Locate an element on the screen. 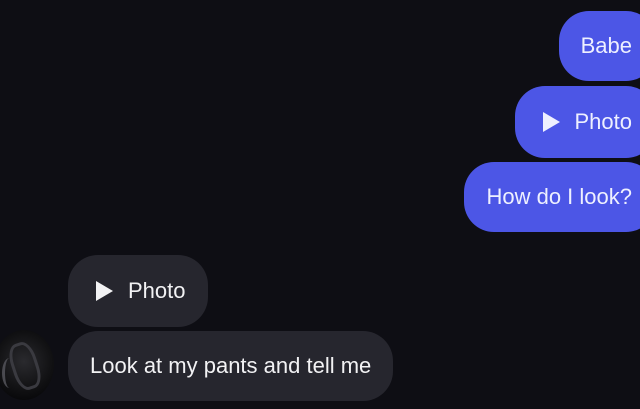 This screenshot has height=409, width=640. sent-message-bubble: Babe is located at coordinates (599, 46).